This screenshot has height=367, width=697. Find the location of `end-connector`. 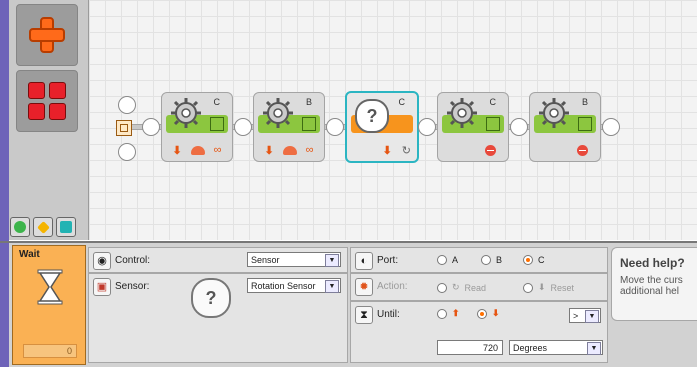

end-connector is located at coordinates (611, 127).